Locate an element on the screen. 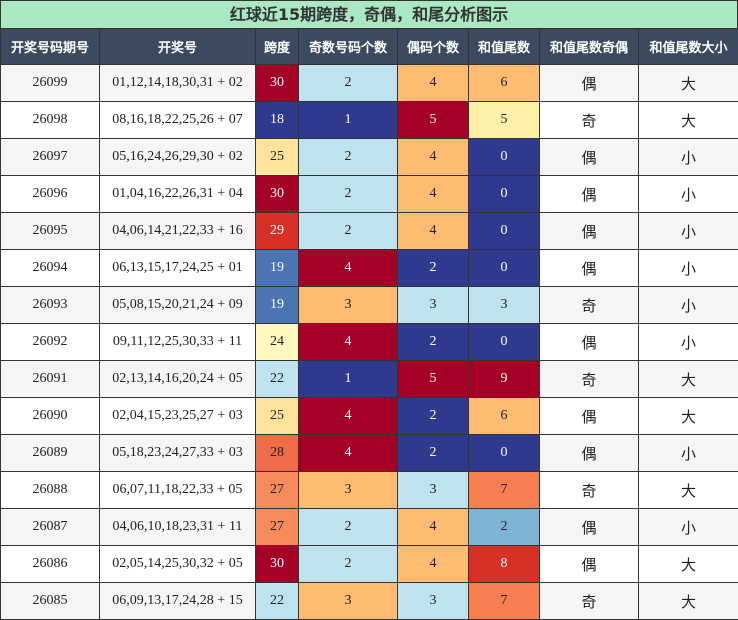  numbers-cell: 06,07,11,18,22,33 + 05 is located at coordinates (178, 490).